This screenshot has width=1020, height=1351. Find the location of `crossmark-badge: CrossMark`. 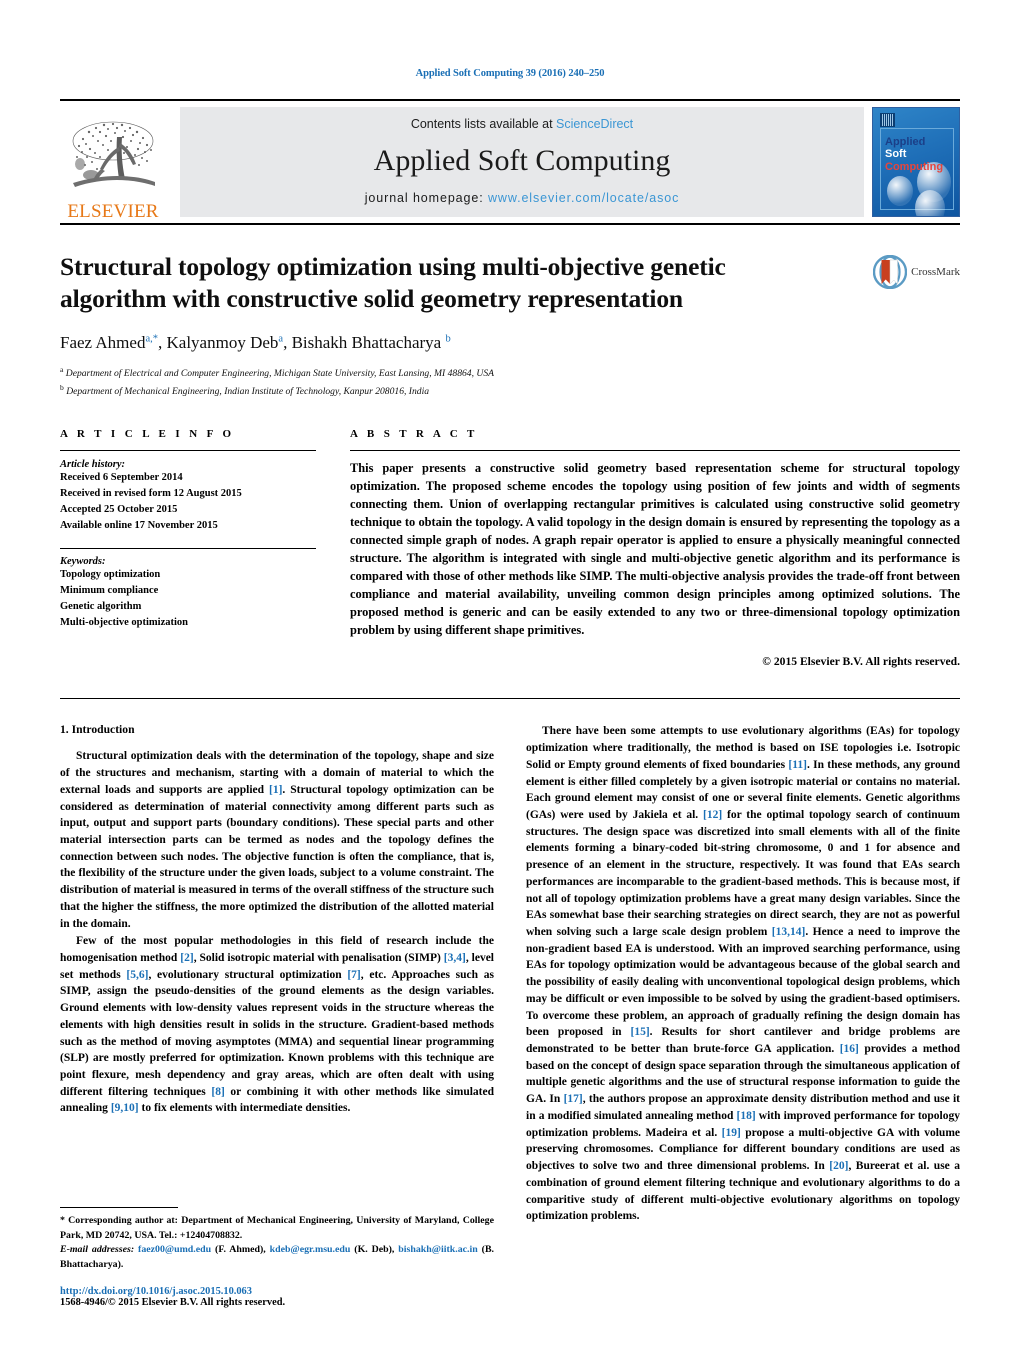

crossmark-badge: CrossMark is located at coordinates (916, 272).